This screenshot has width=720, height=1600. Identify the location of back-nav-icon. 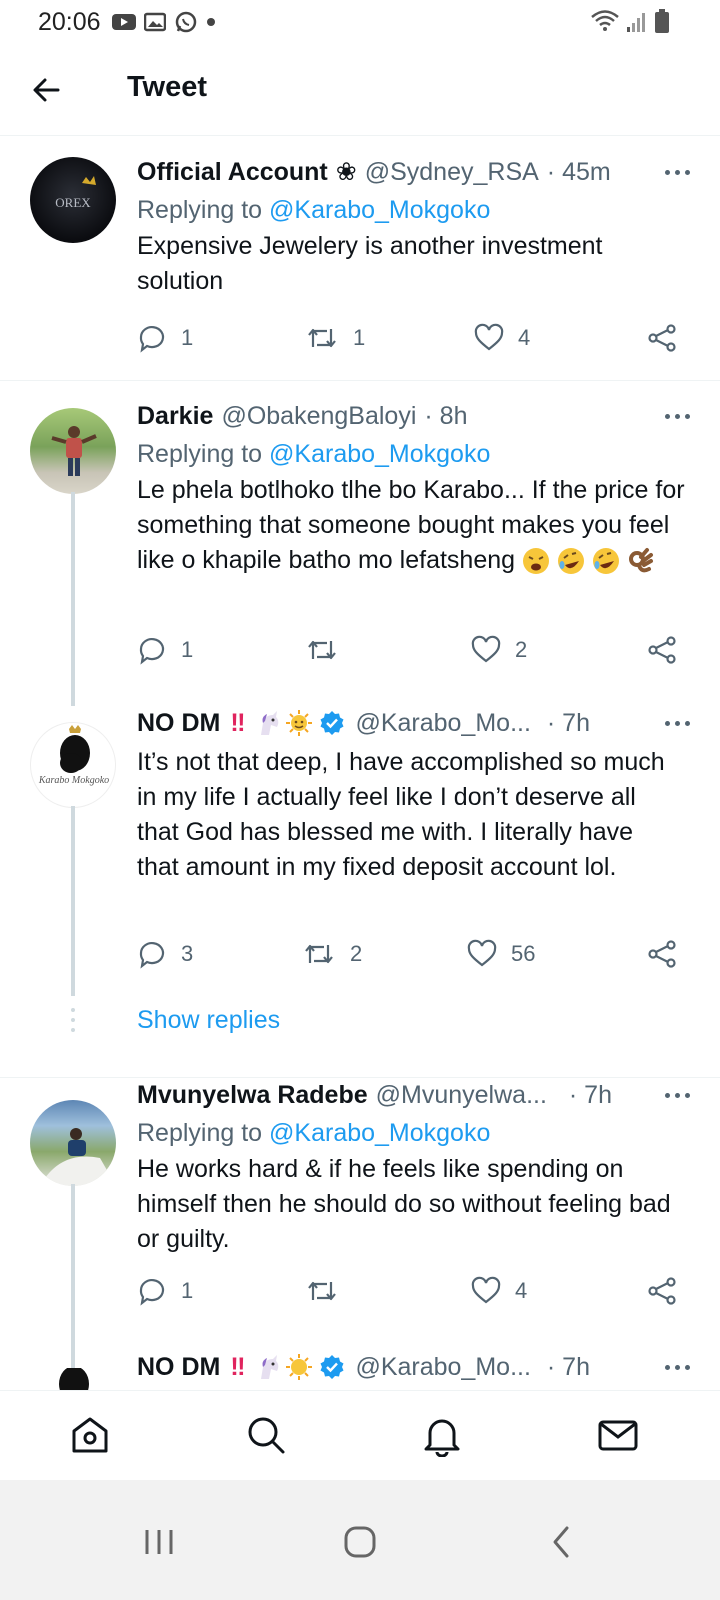
(562, 1542).